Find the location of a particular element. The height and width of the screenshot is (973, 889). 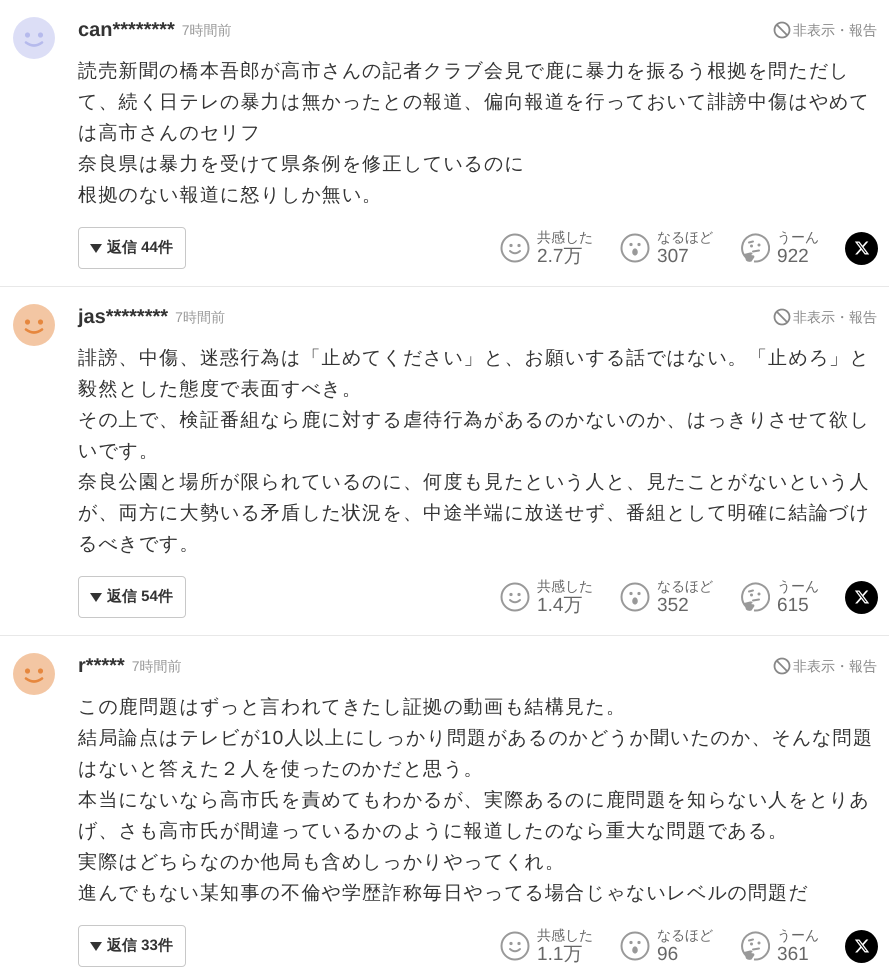

replies-button: 返信 33件 is located at coordinates (132, 946).